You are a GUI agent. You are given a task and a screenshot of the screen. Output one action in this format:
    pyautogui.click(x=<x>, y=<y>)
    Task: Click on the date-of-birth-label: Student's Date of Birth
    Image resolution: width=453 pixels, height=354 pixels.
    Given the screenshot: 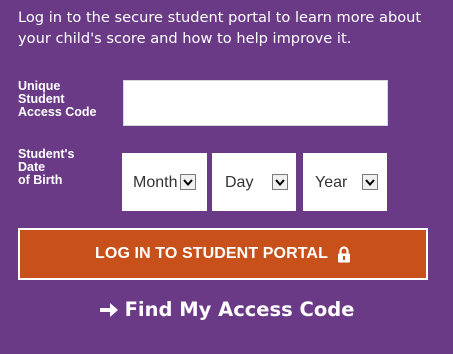 What is the action you would take?
    pyautogui.click(x=46, y=167)
    